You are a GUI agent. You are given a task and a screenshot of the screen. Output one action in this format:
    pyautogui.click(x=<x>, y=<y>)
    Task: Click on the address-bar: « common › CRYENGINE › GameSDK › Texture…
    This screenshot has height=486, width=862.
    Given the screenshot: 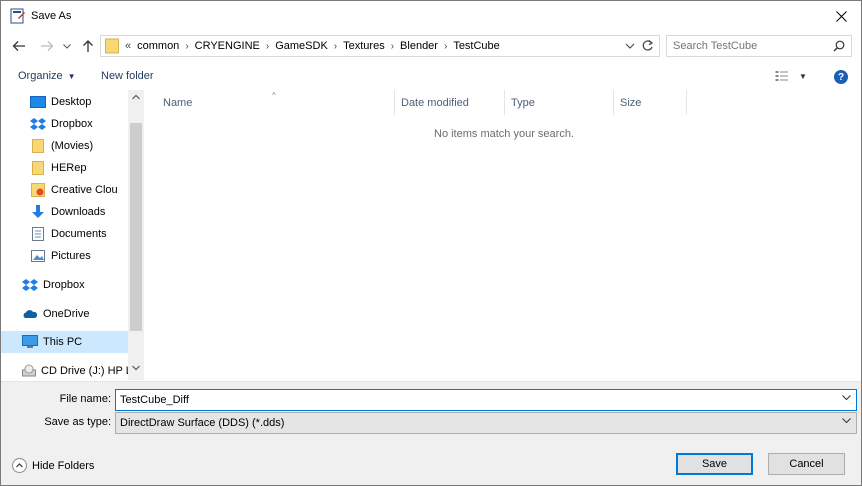 What is the action you would take?
    pyautogui.click(x=380, y=46)
    